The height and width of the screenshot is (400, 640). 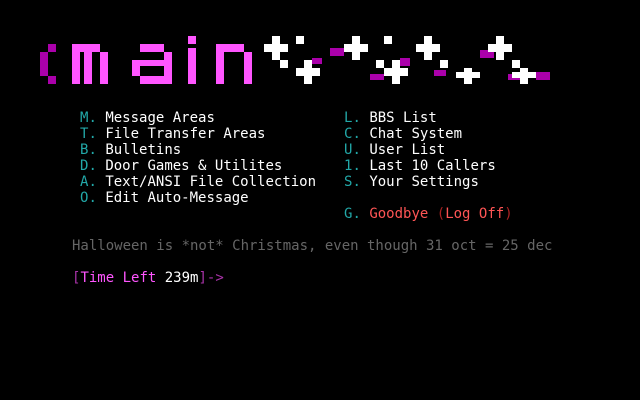 I want to click on menu-item-door-games: D. Door Games & Utilites, so click(x=198, y=166).